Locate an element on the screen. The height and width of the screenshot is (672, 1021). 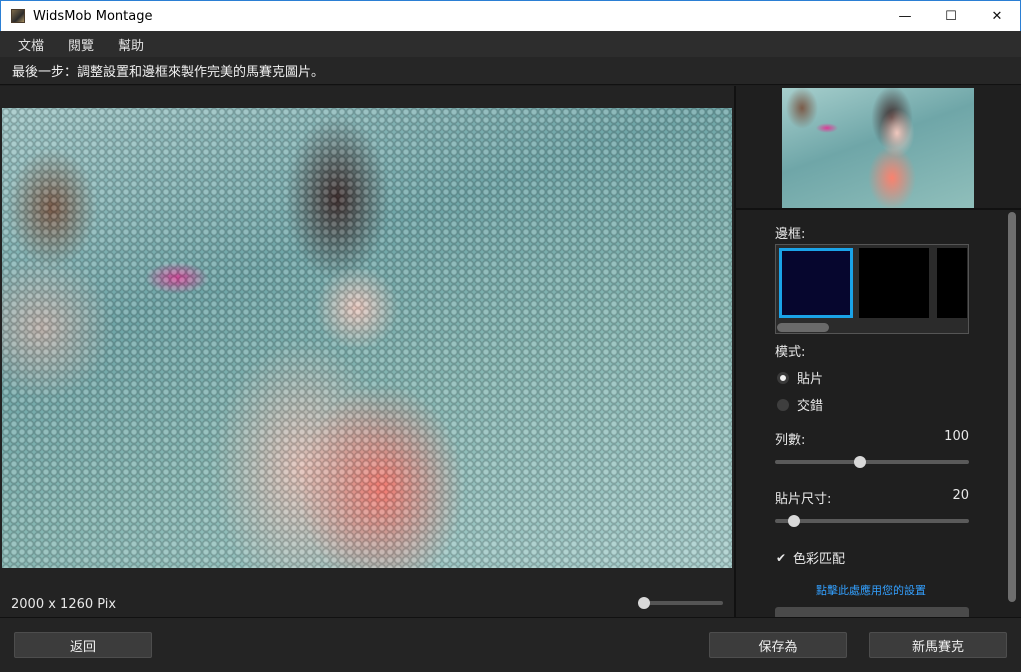
apply-settings-link: 點擊此處應用您的設置 is located at coordinates (871, 590).